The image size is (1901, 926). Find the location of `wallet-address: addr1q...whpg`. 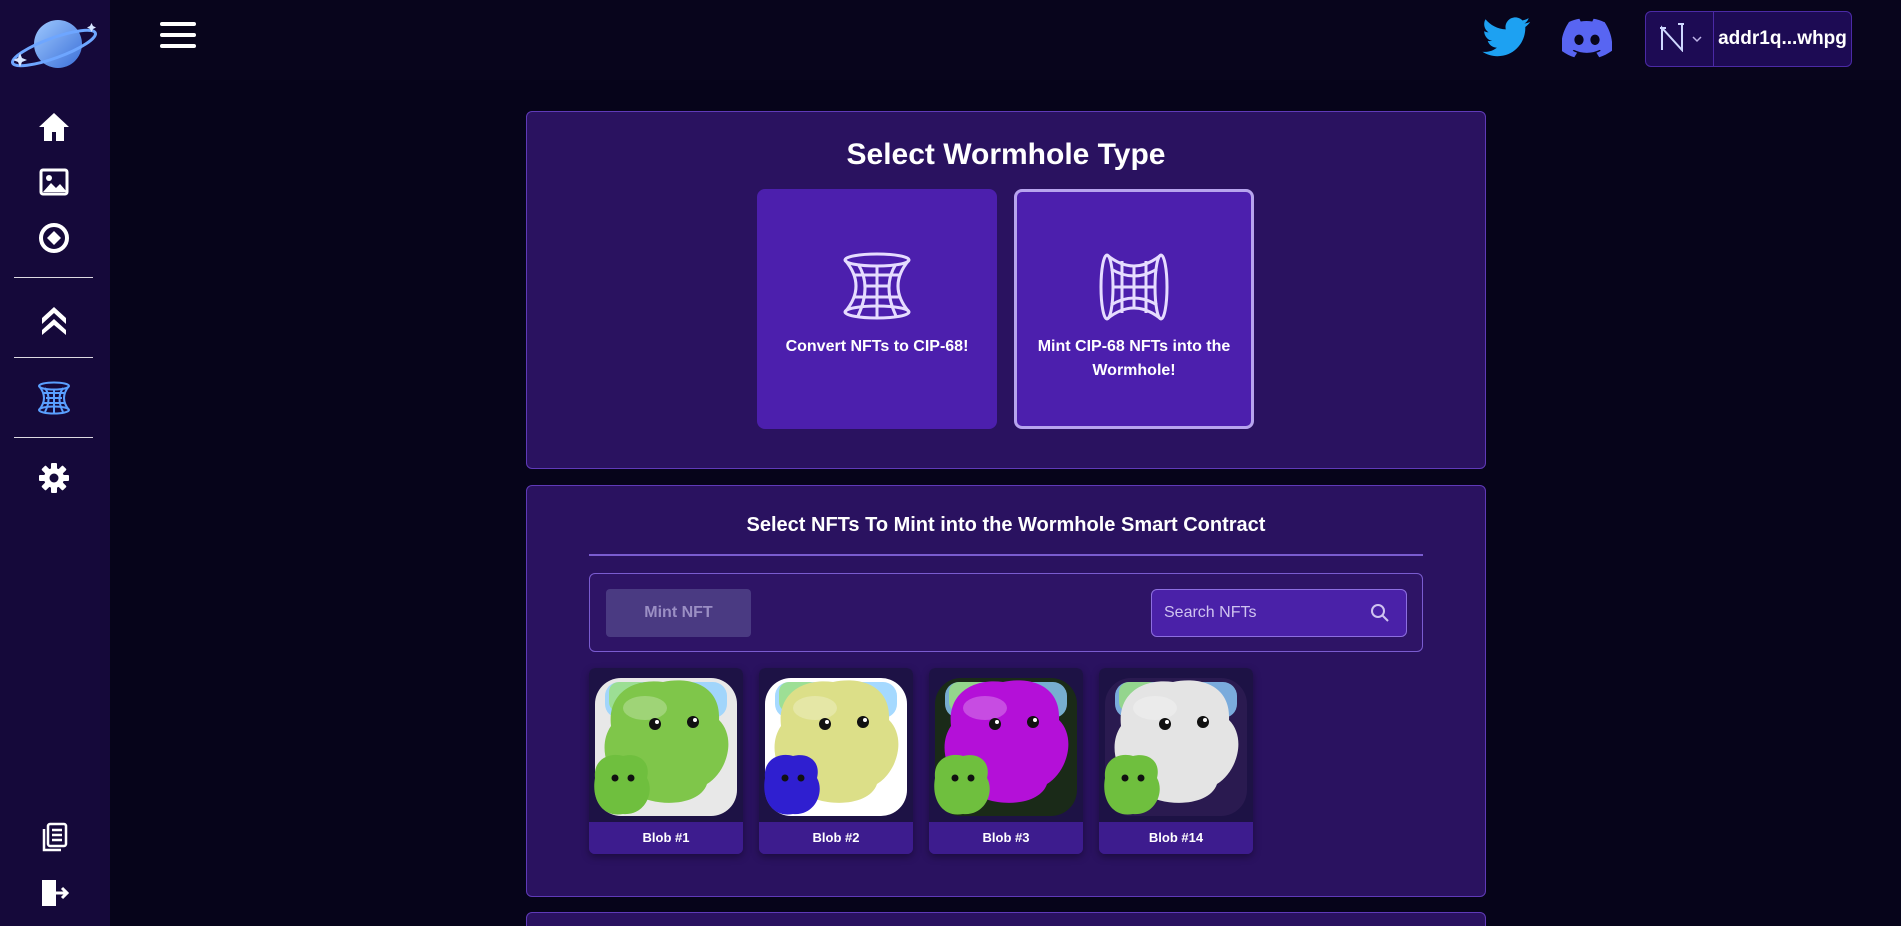

wallet-address: addr1q...whpg is located at coordinates (1782, 38).